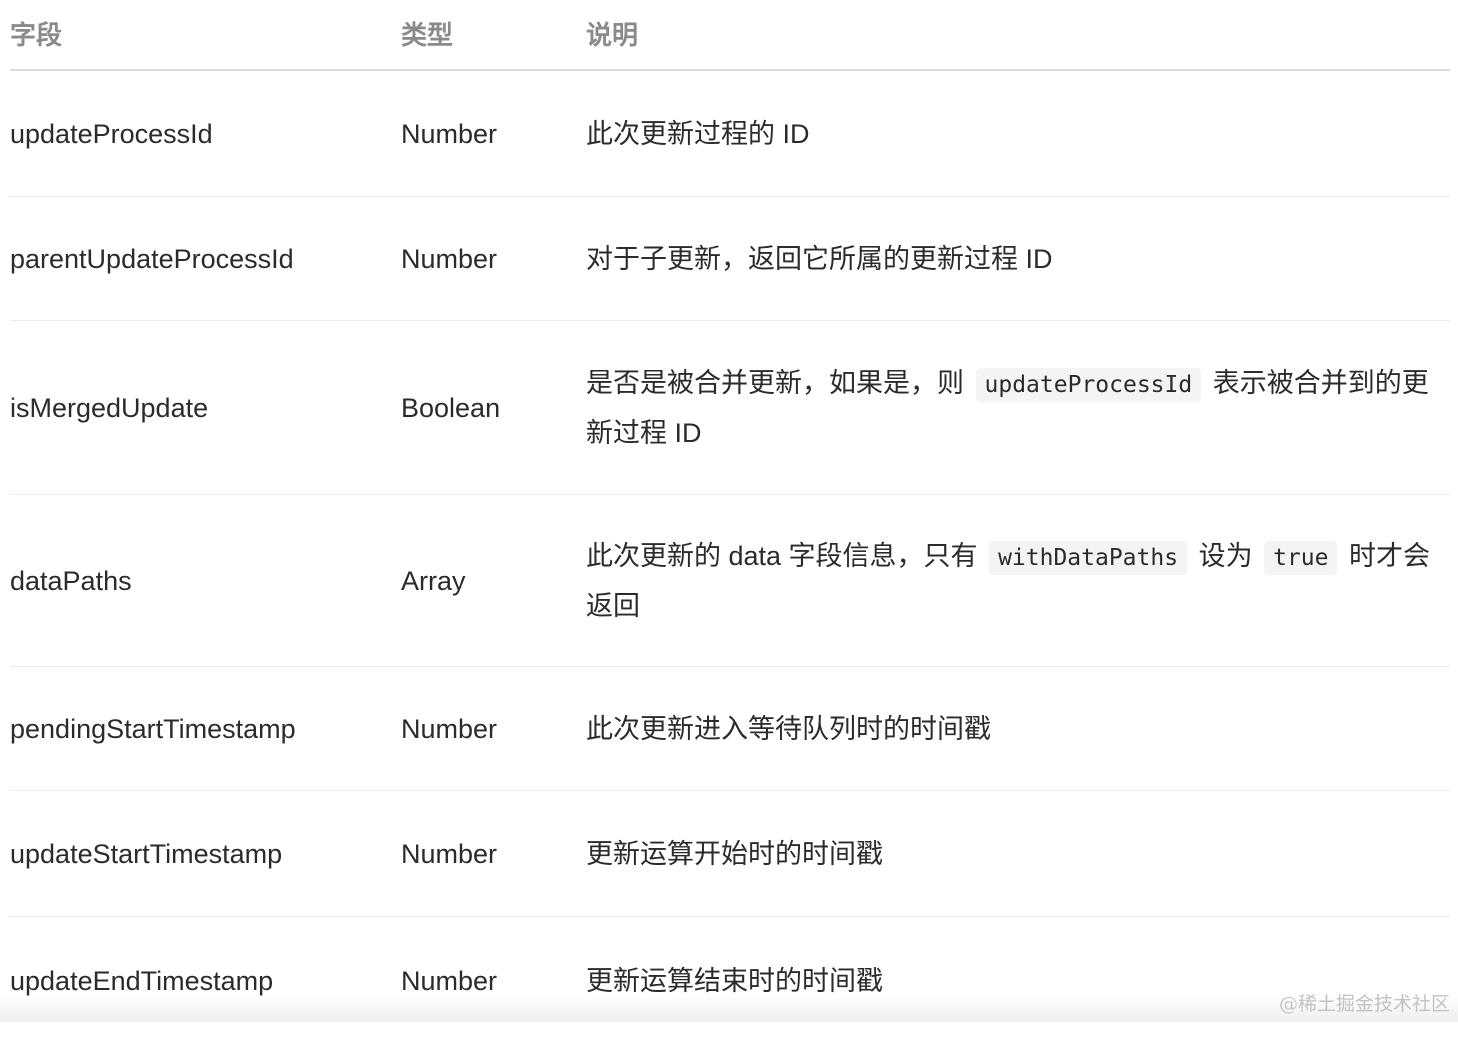  What do you see at coordinates (109, 407) in the screenshot?
I see `field-name: isMergedUpdate` at bounding box center [109, 407].